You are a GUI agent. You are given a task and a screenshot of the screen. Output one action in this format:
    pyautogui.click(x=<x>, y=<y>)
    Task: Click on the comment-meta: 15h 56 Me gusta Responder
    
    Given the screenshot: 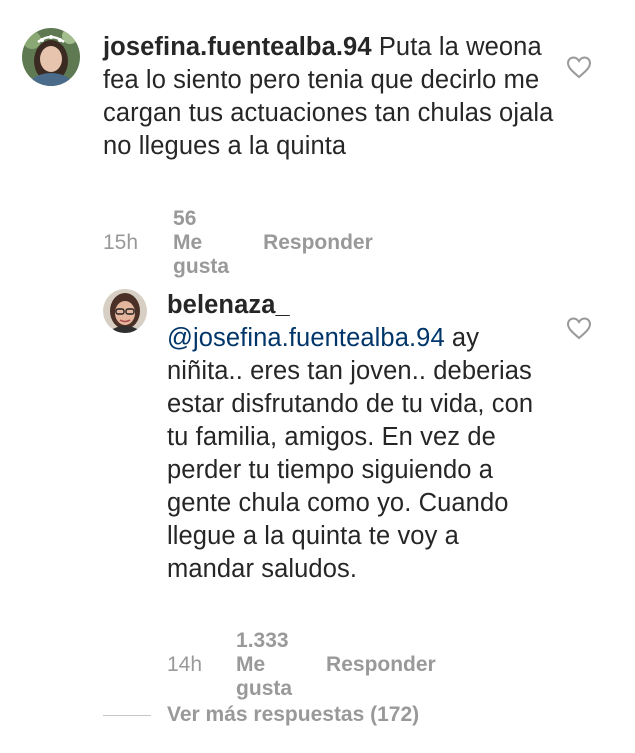 What is the action you would take?
    pyautogui.click(x=238, y=243)
    